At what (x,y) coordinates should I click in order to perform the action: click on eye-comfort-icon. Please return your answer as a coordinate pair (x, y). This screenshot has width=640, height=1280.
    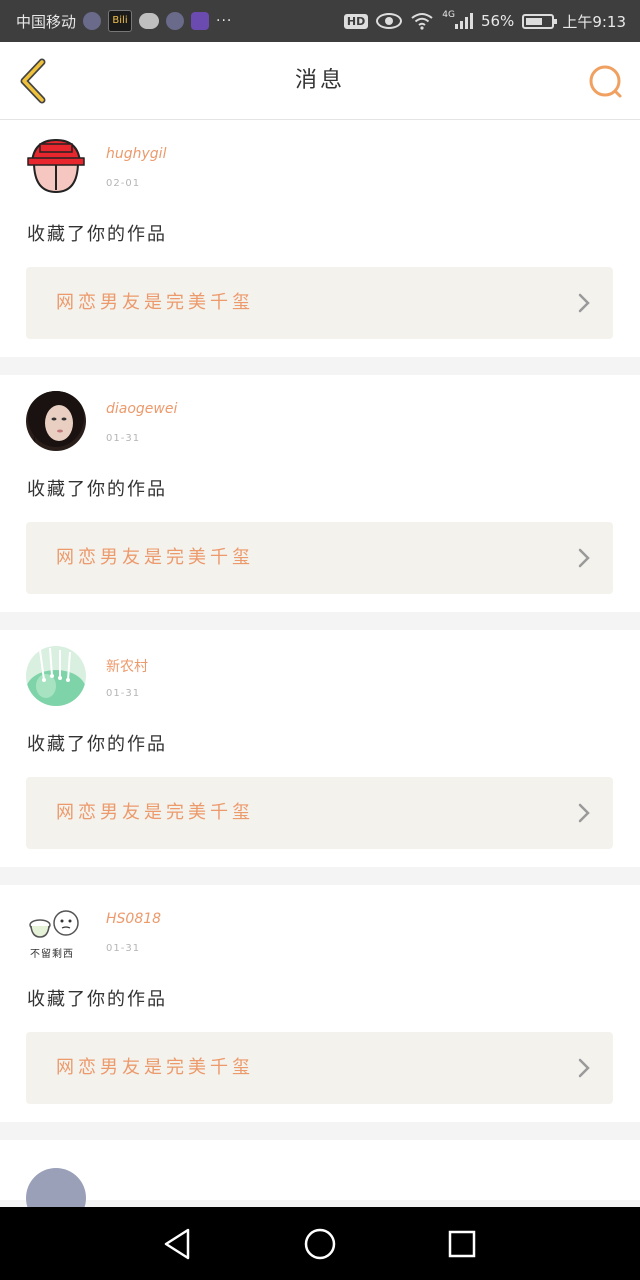
    Looking at the image, I should click on (389, 21).